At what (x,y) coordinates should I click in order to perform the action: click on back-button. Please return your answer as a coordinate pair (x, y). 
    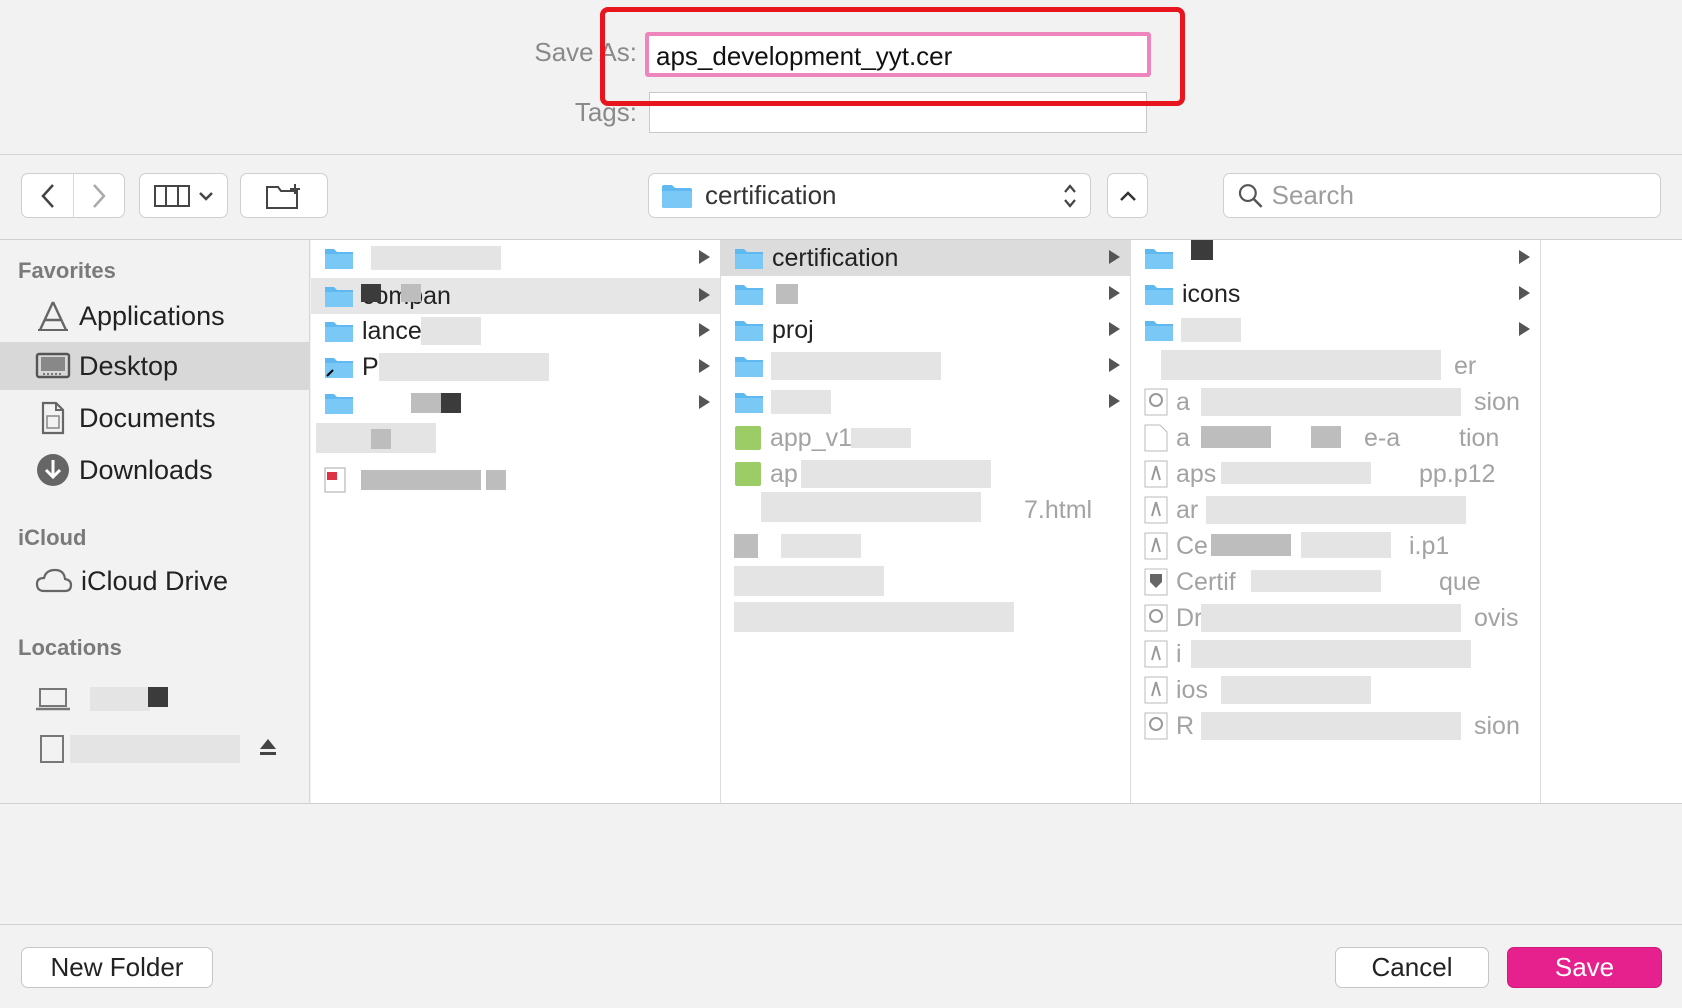
    Looking at the image, I should click on (47, 195).